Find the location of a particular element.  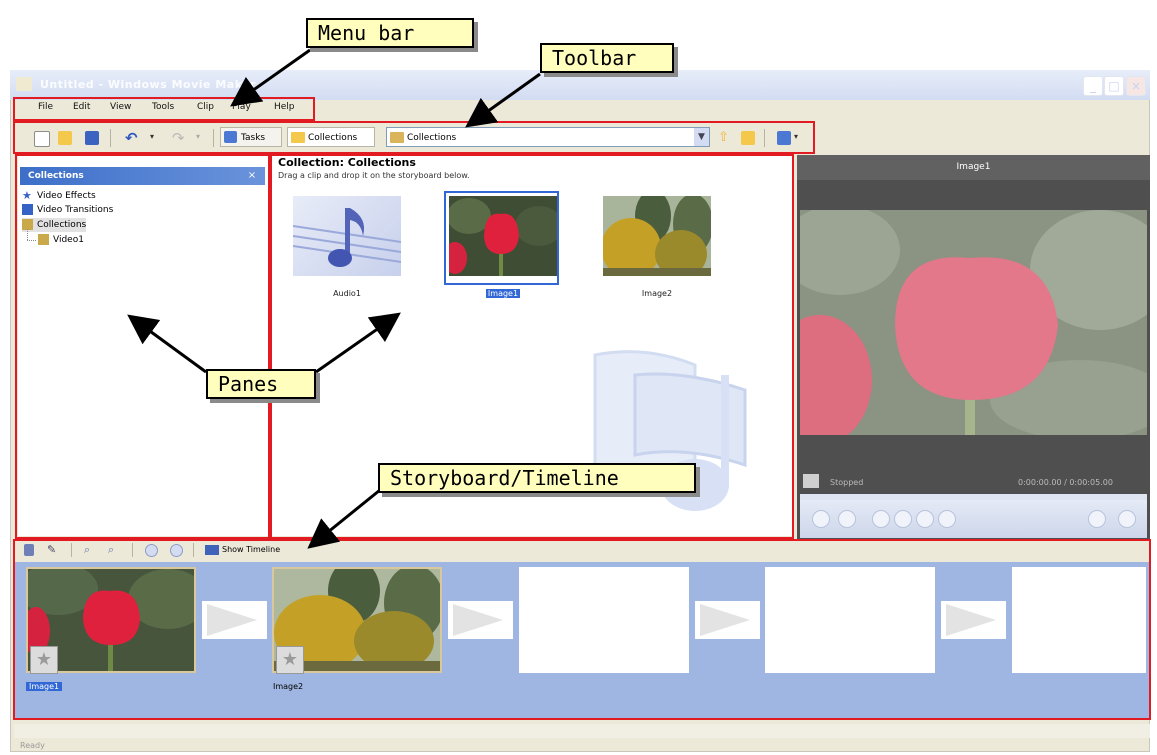

toolbar-callout: Toolbar is located at coordinates (607, 58).